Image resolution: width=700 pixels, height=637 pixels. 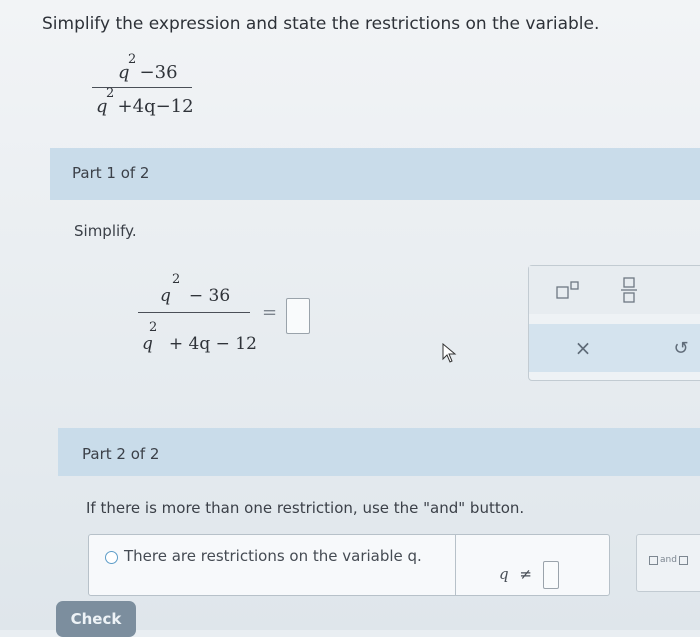 I want to click on undo-button: ↺, so click(x=681, y=348).